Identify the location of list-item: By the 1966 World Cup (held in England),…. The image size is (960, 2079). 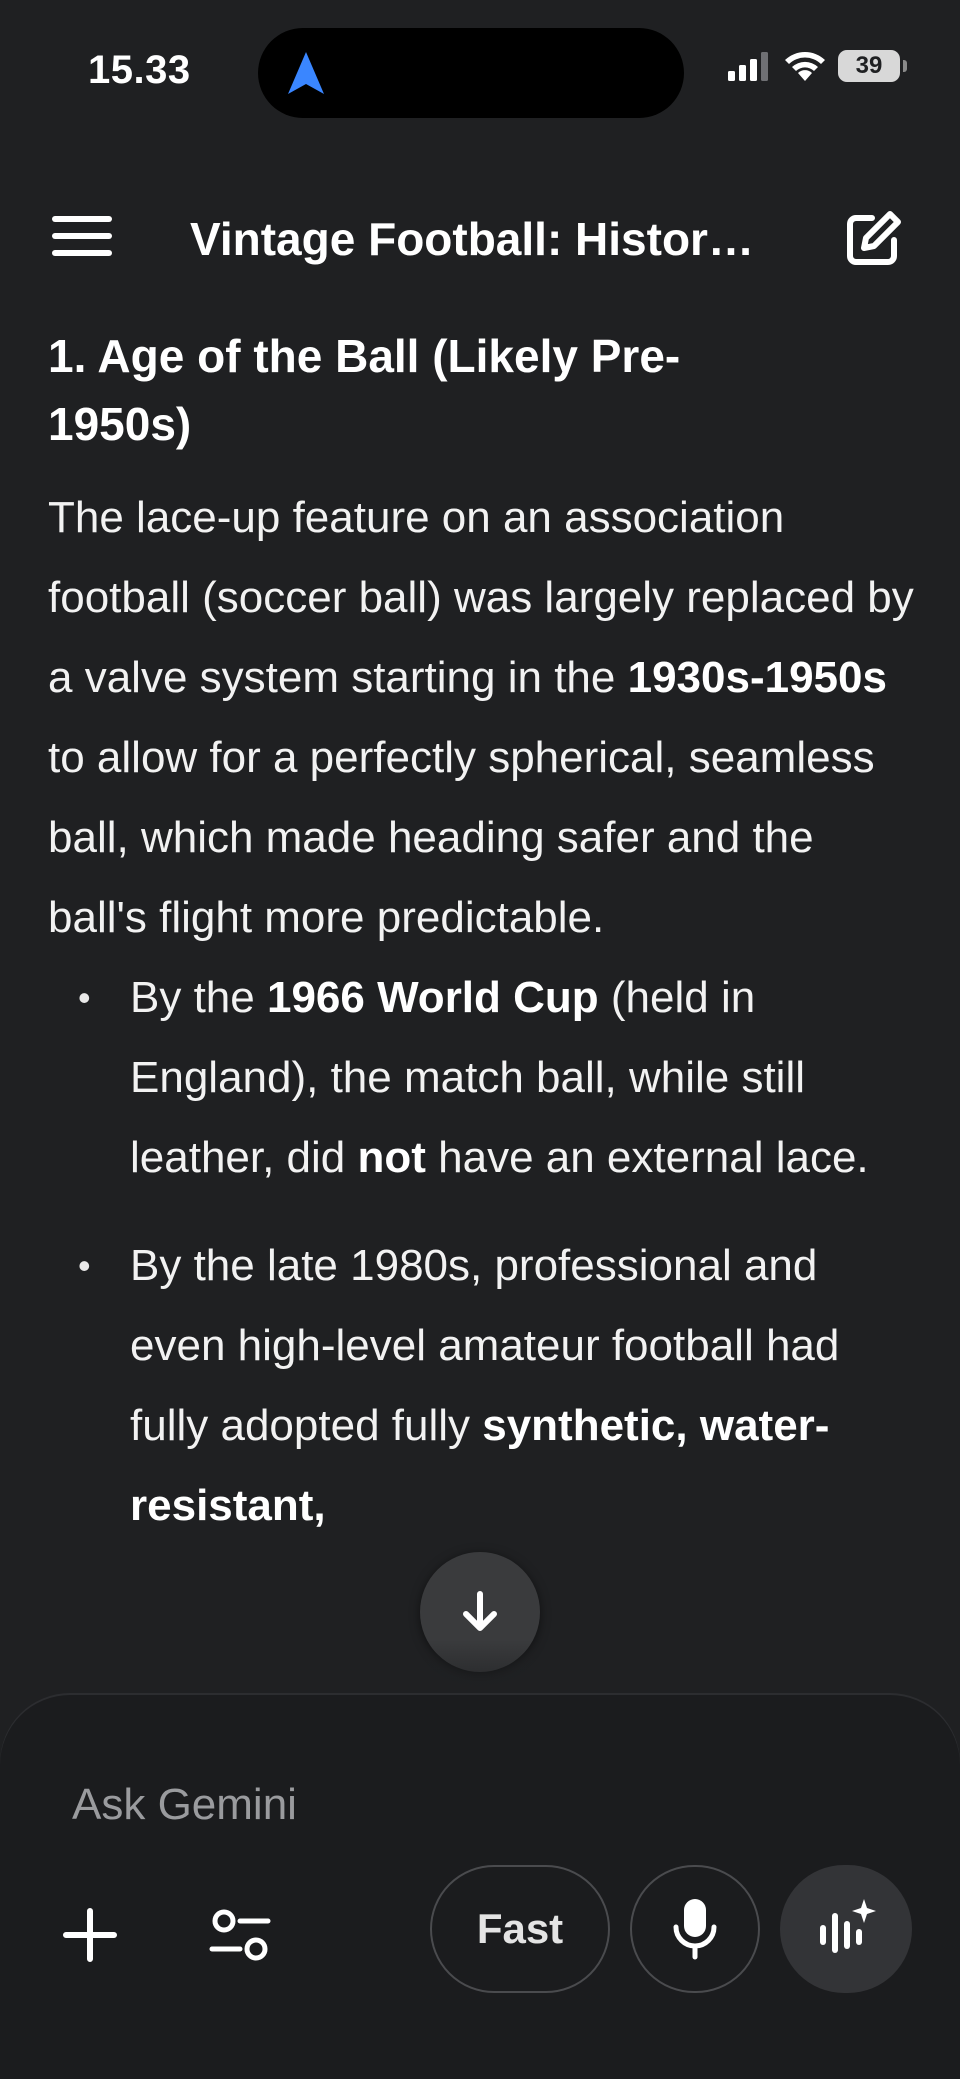
(483, 1078).